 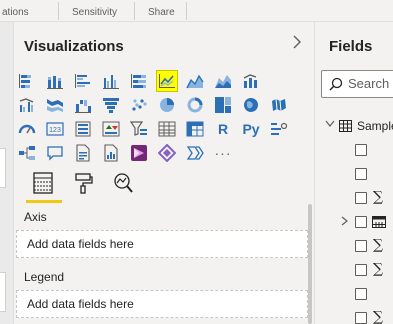 What do you see at coordinates (223, 105) in the screenshot?
I see `treemap-icon` at bounding box center [223, 105].